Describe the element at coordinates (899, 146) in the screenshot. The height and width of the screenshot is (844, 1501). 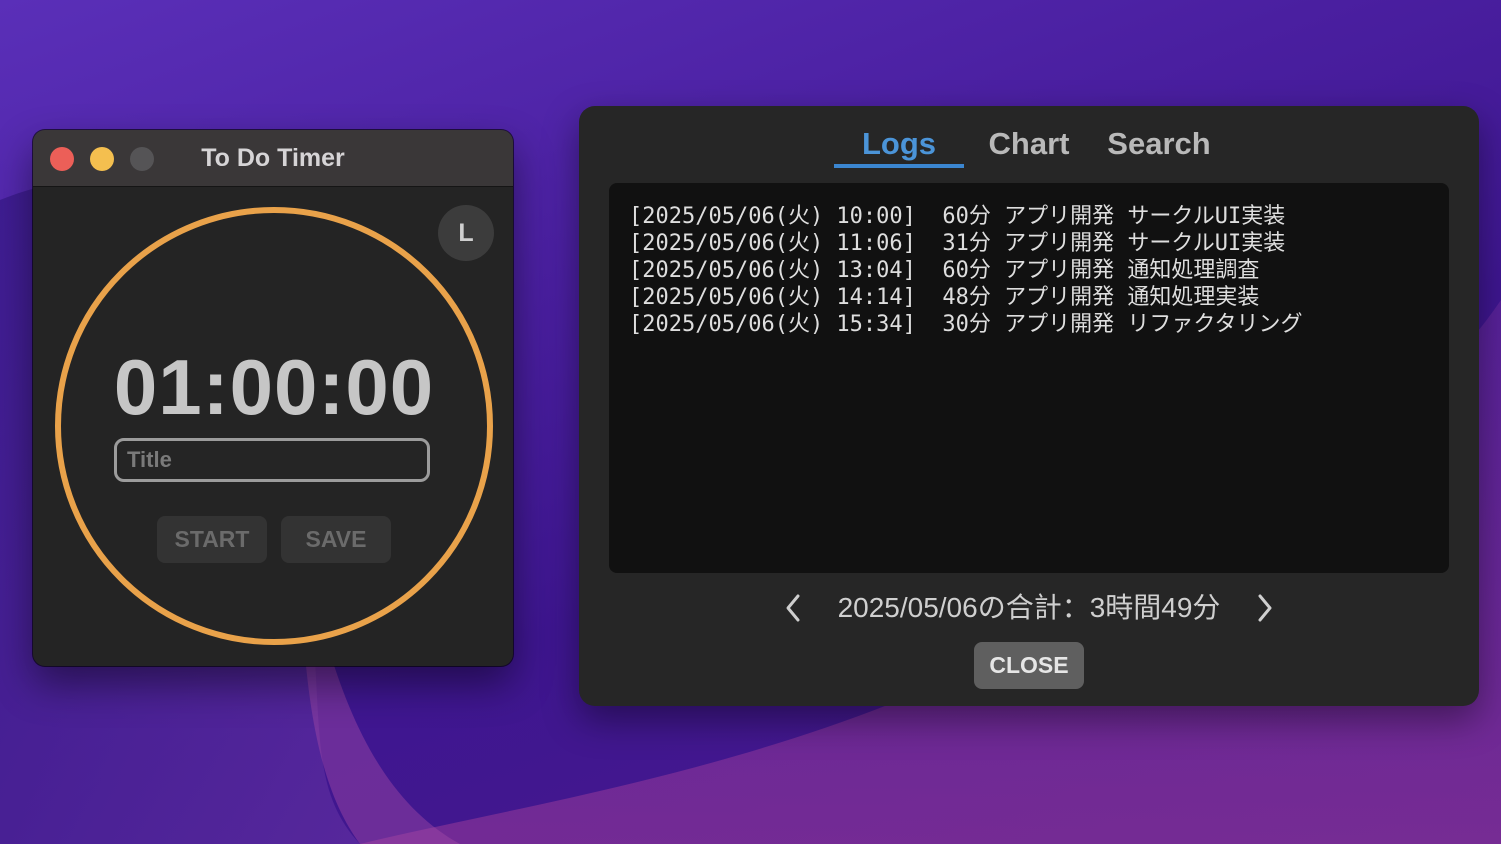
I see `tab-logs: Logs` at that location.